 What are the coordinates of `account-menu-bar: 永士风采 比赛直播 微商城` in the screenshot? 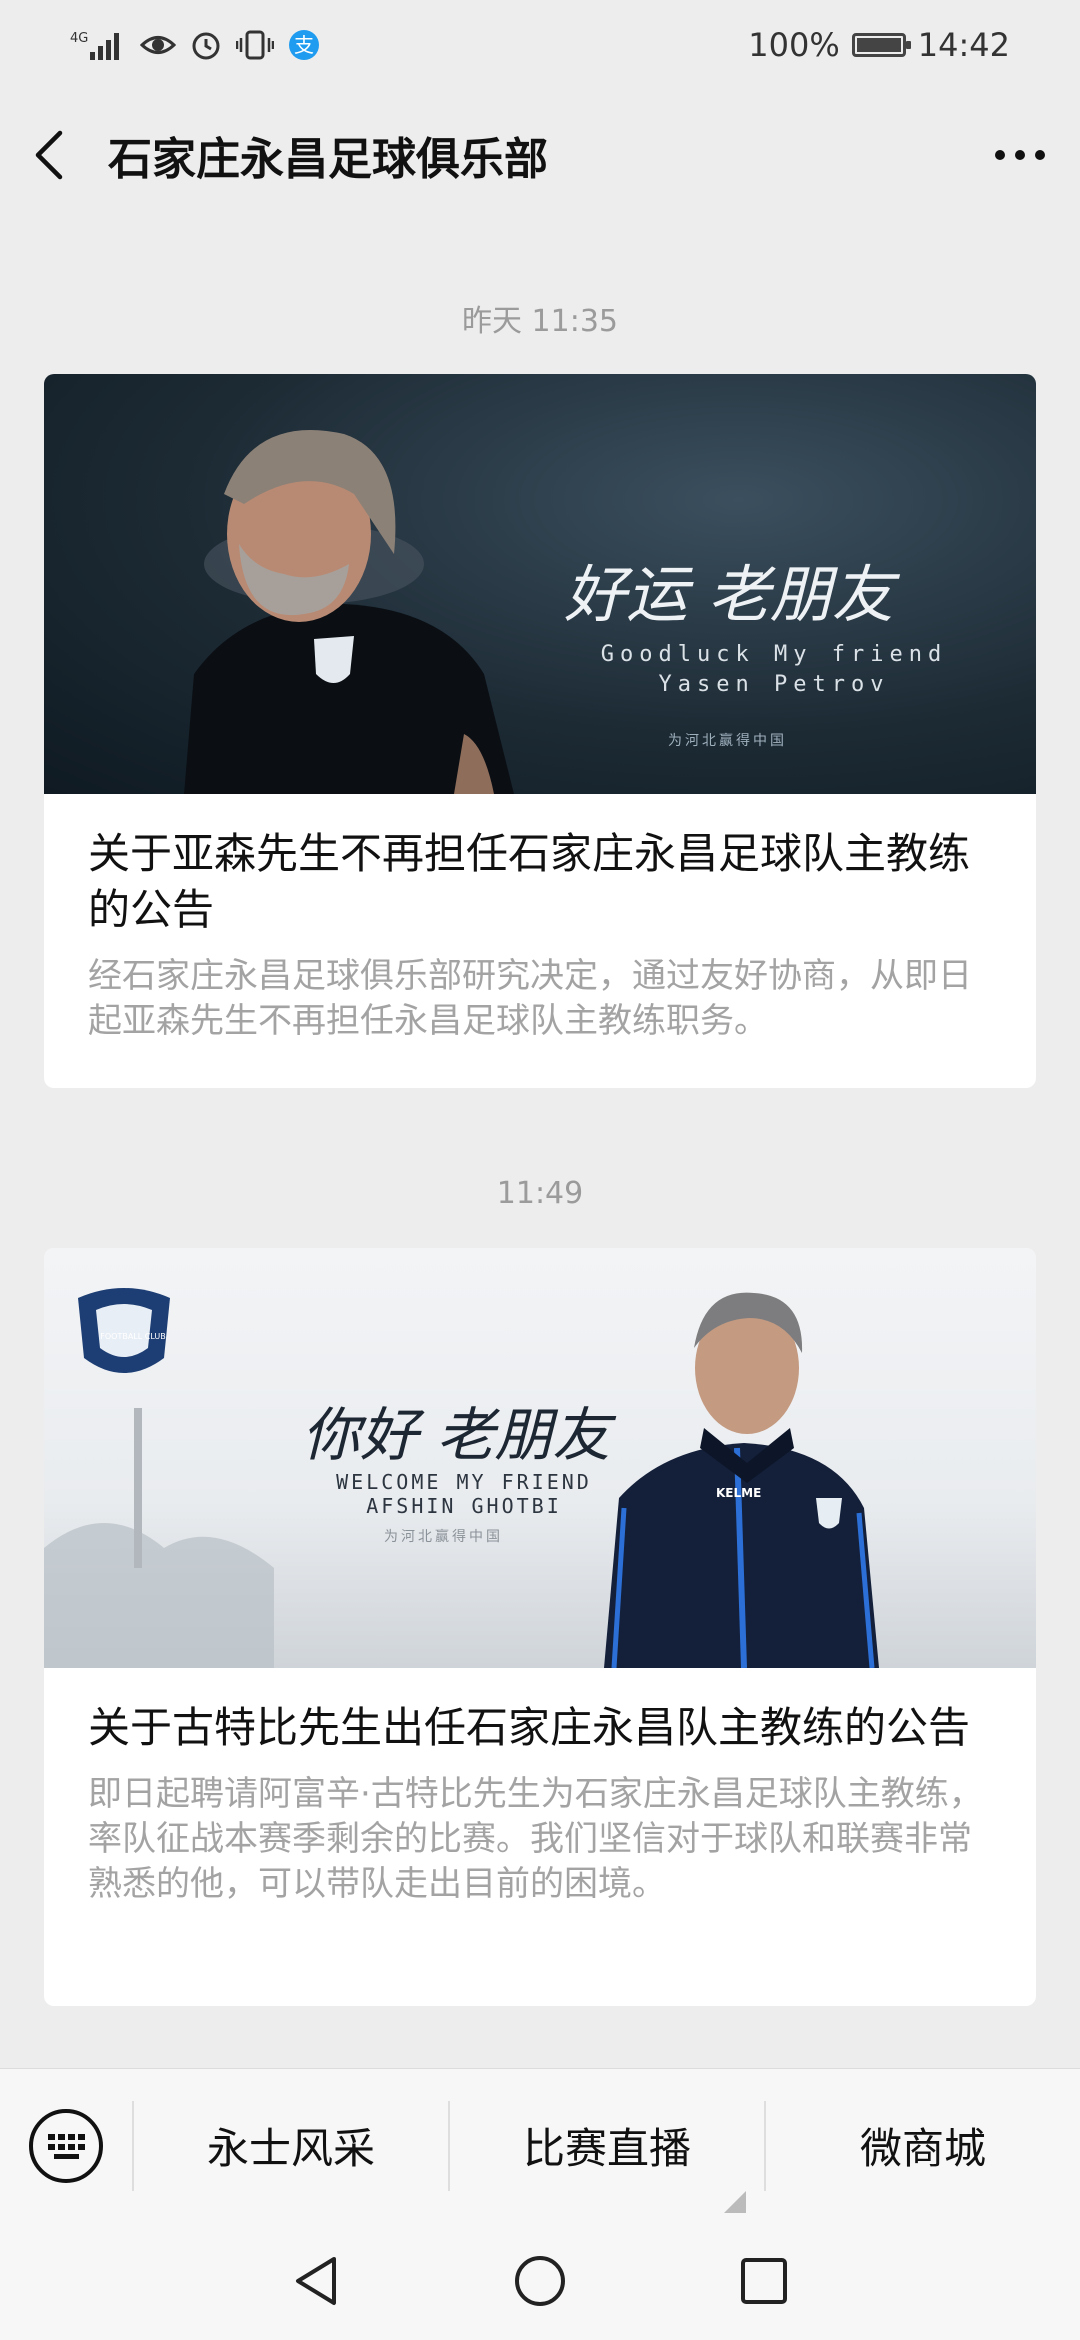 It's located at (540, 2145).